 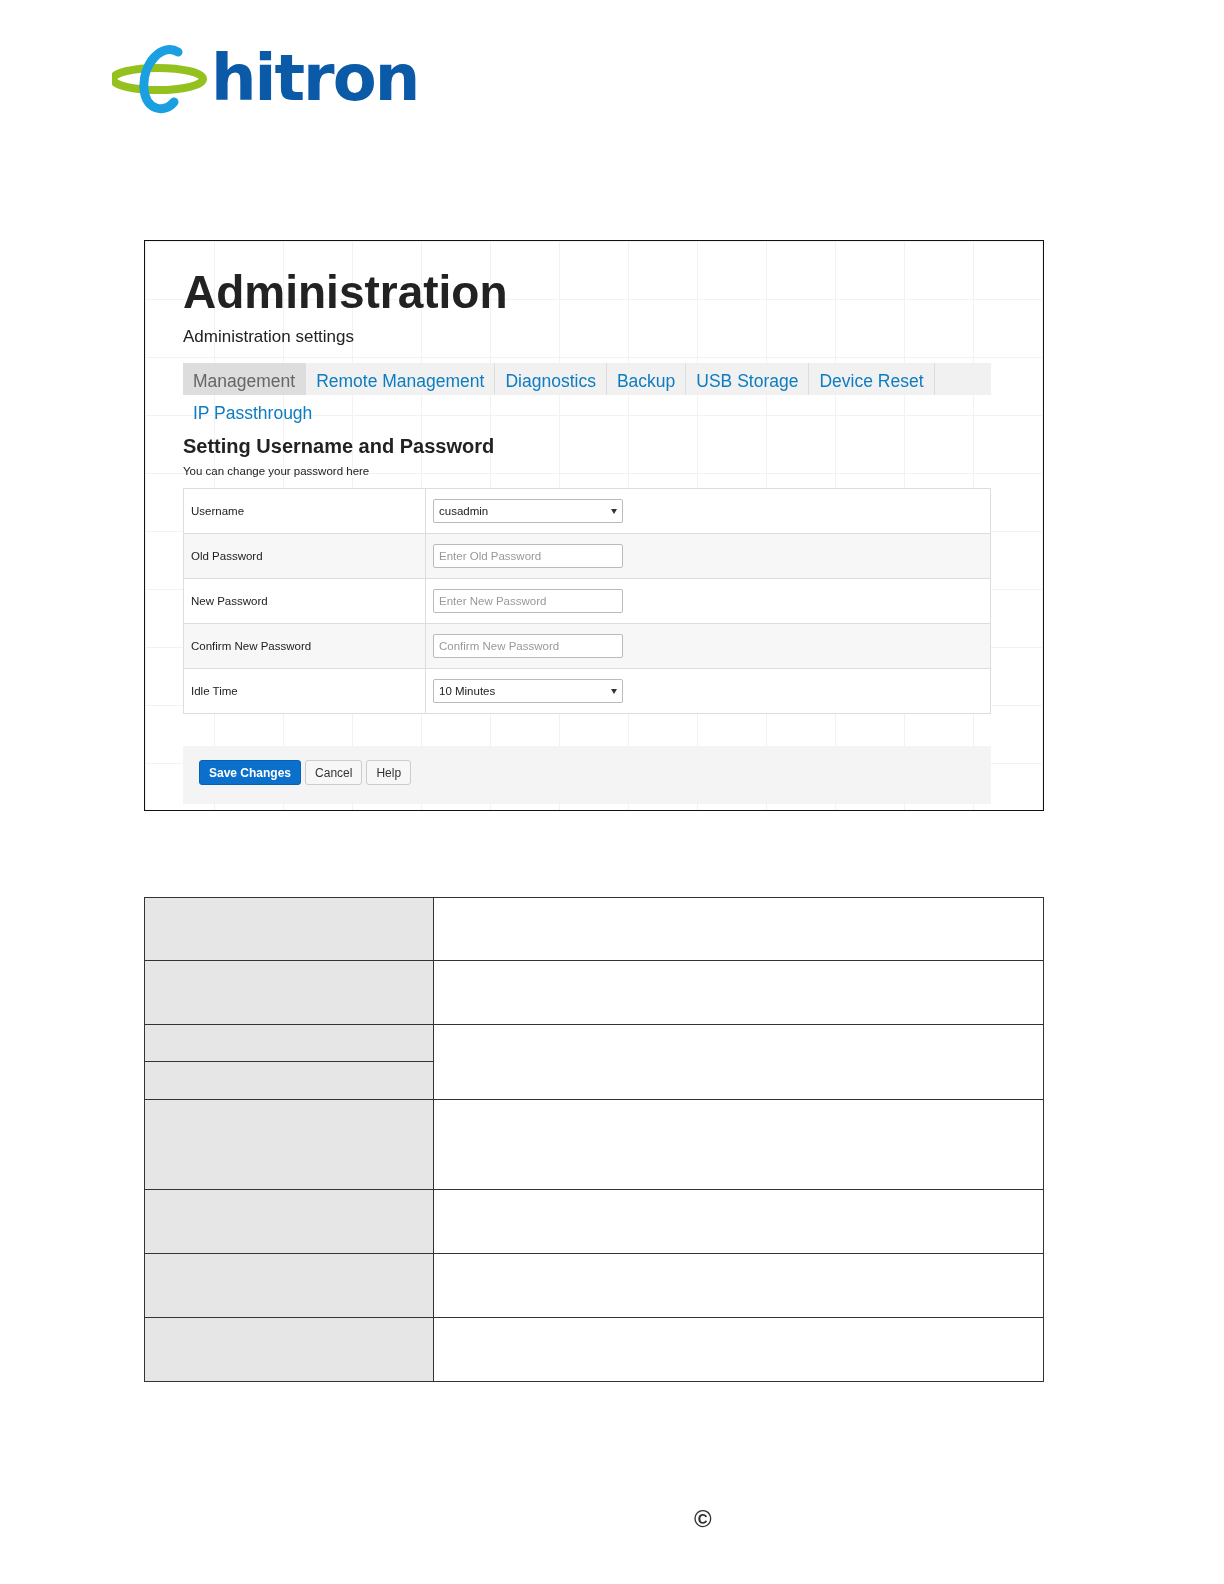 What do you see at coordinates (277, 472) in the screenshot?
I see `section-note: You can change your password here` at bounding box center [277, 472].